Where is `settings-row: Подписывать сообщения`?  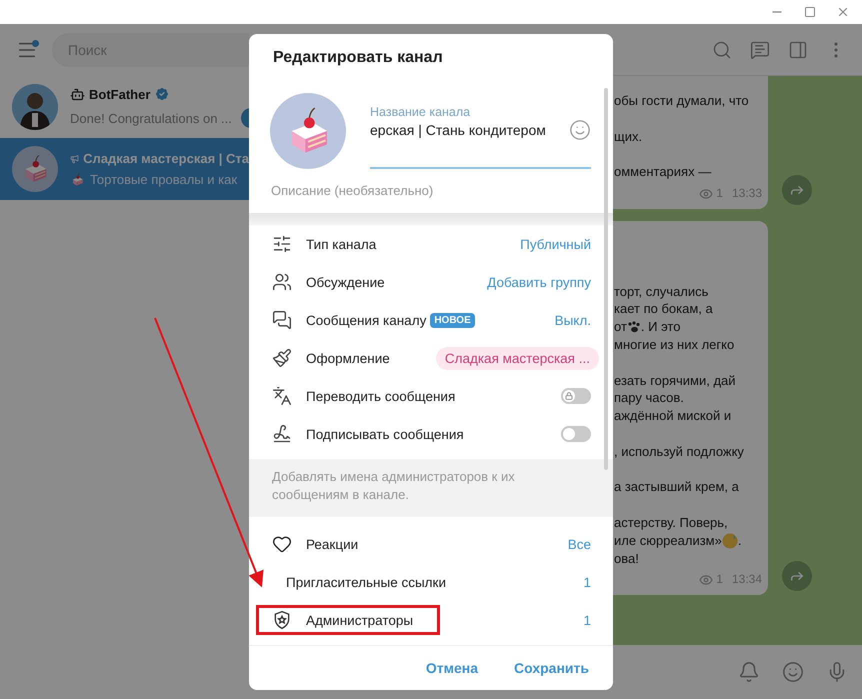 settings-row: Подписывать сообщения is located at coordinates (431, 434).